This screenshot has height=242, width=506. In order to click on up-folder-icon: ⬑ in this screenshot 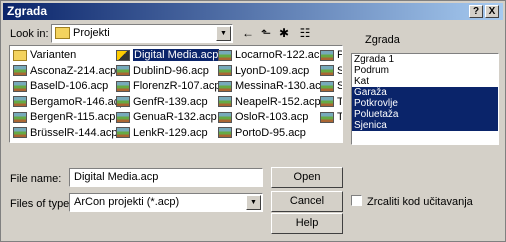, I will do `click(266, 33)`.